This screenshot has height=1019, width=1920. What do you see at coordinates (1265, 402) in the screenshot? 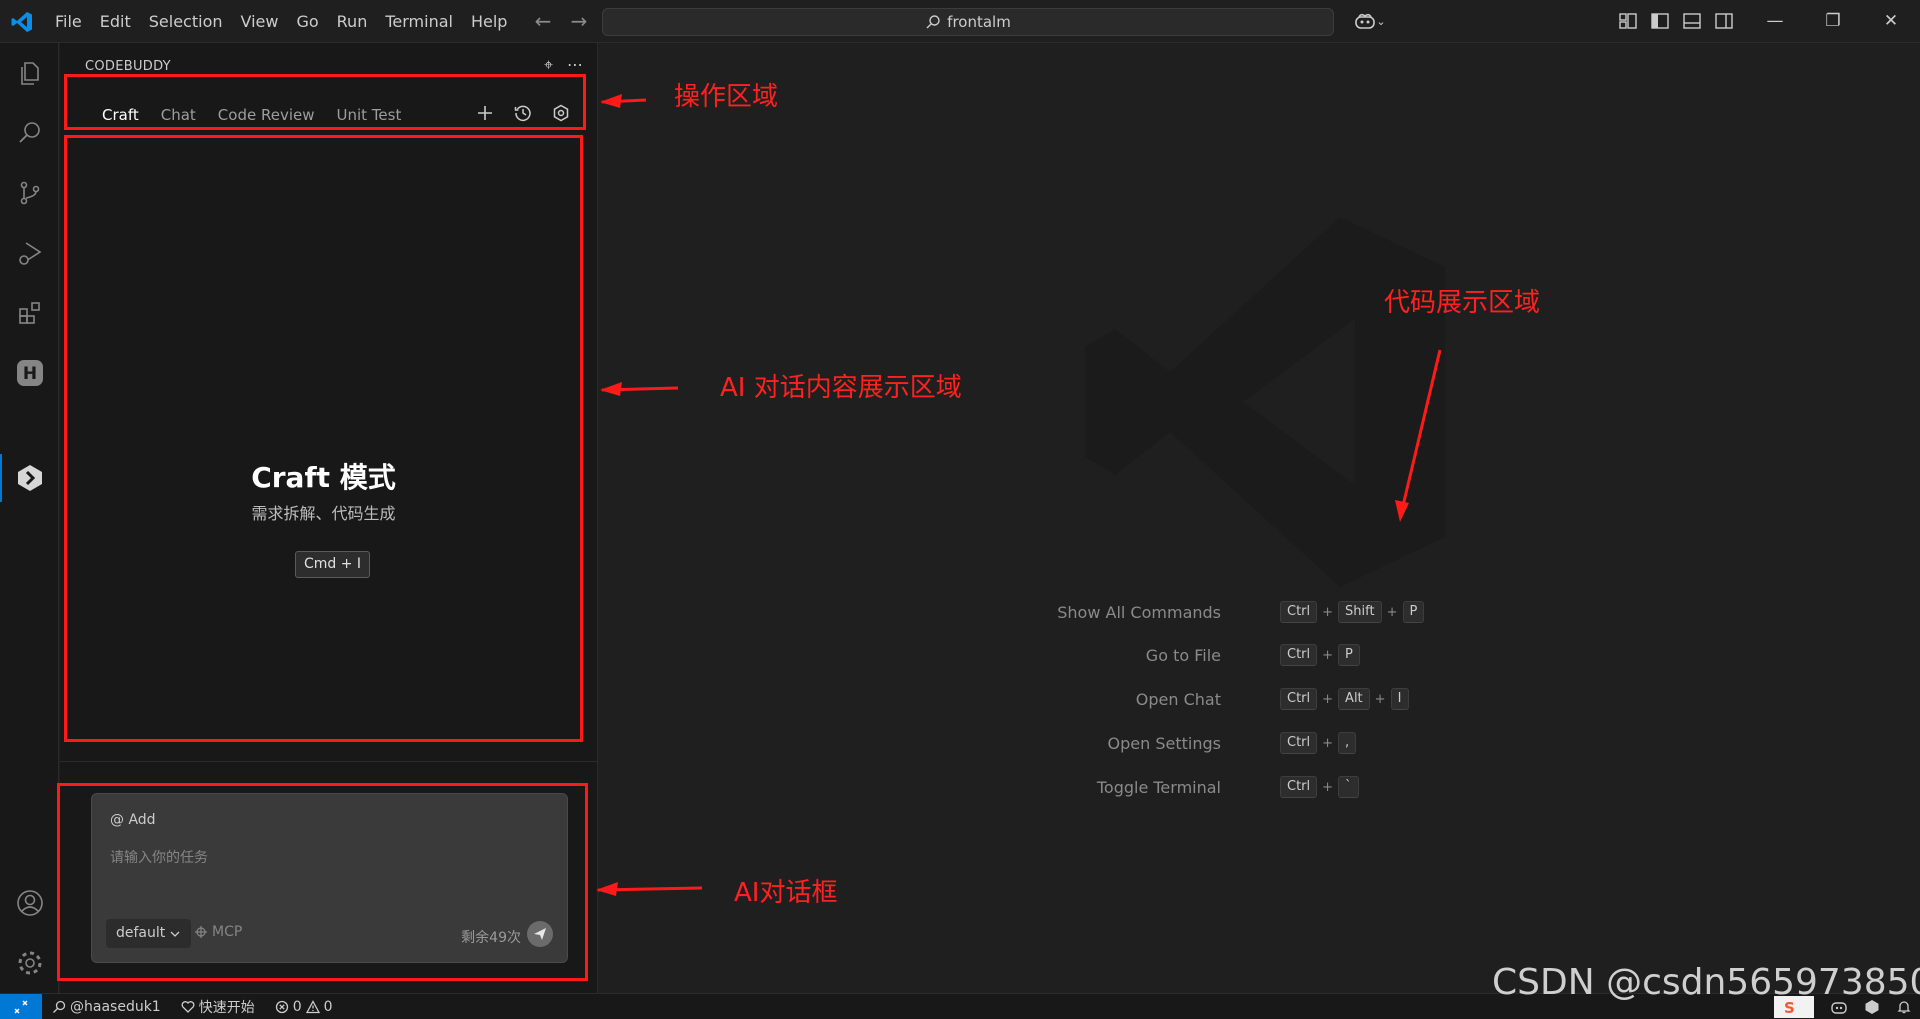
I see `vscode-watermark-icon` at bounding box center [1265, 402].